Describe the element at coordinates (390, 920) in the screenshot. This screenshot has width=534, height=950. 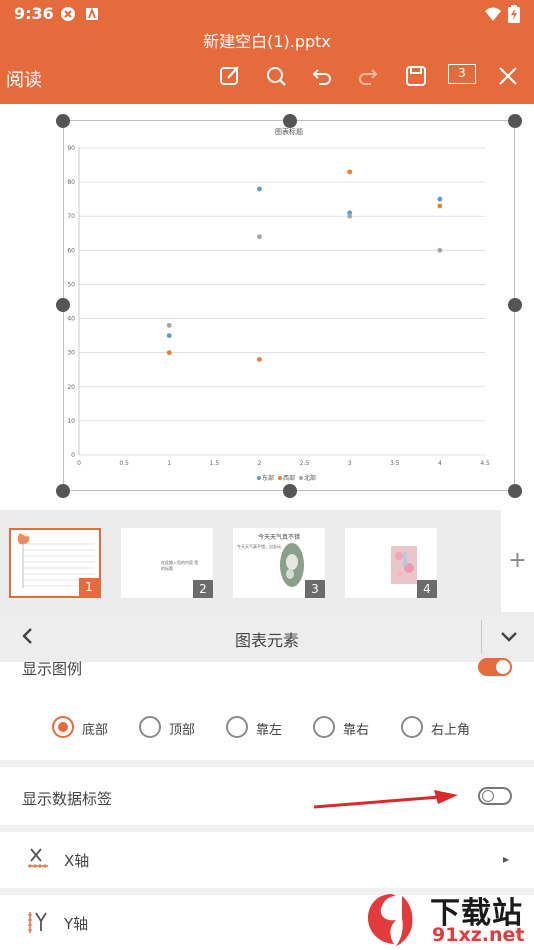
I see `watermark-logo-icon` at that location.